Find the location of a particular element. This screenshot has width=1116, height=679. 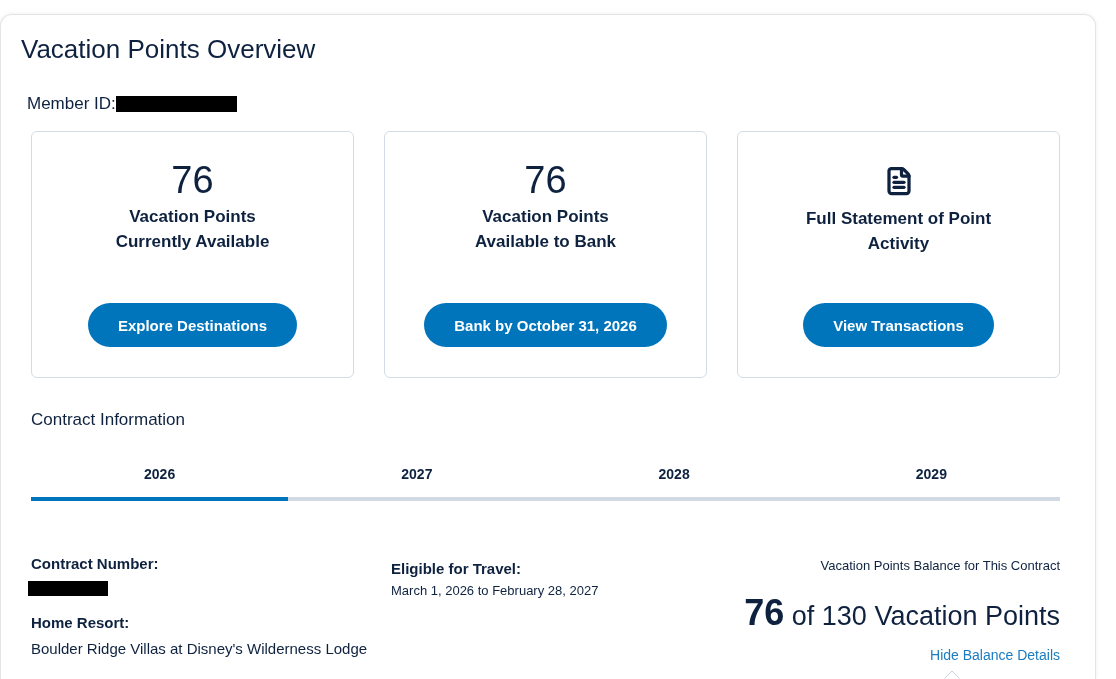

page-title: Vacation Points Overview is located at coordinates (169, 49).